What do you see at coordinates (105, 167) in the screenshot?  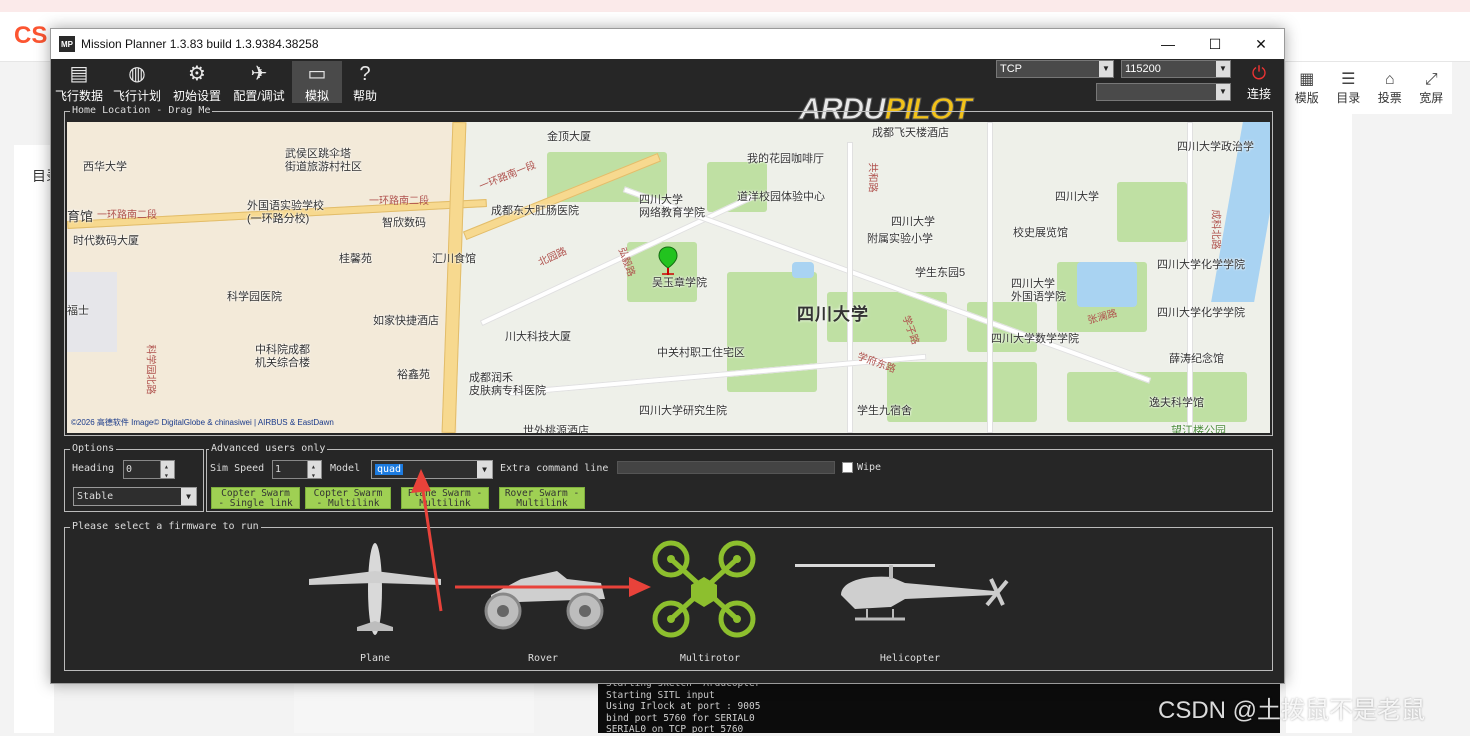 I see `map-label: 西华大学` at bounding box center [105, 167].